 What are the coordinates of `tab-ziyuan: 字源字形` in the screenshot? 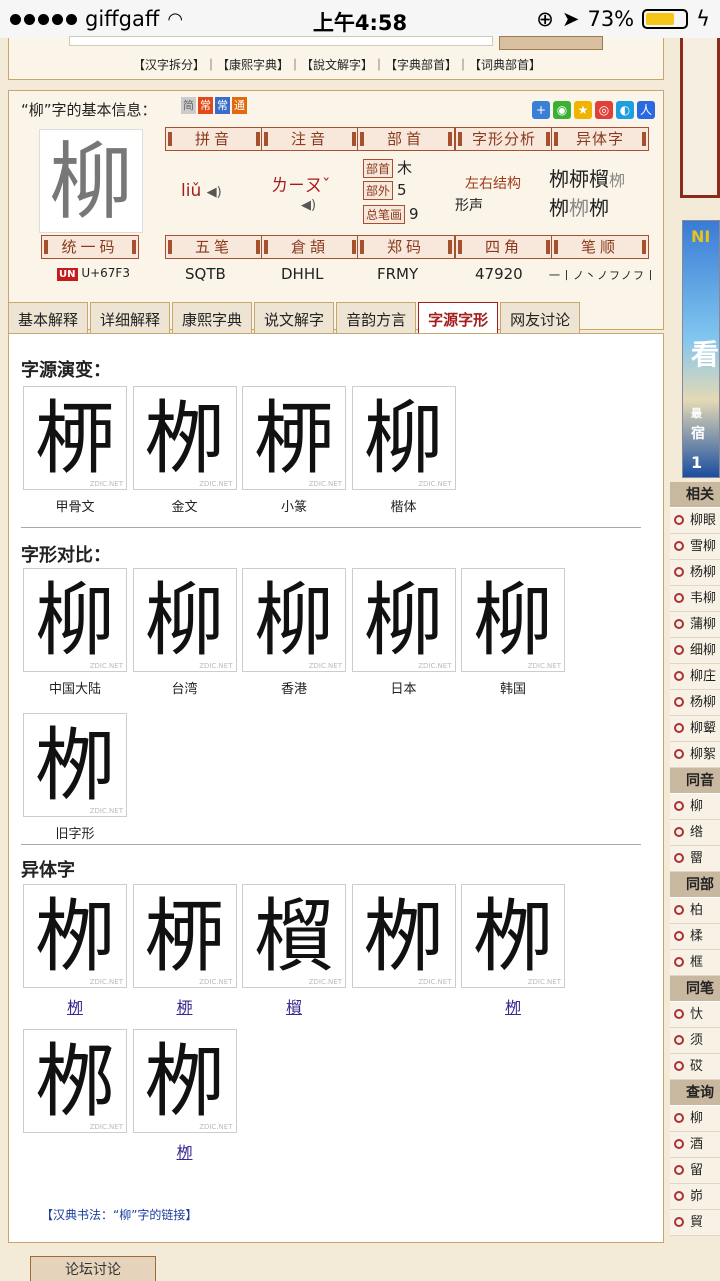 It's located at (458, 319).